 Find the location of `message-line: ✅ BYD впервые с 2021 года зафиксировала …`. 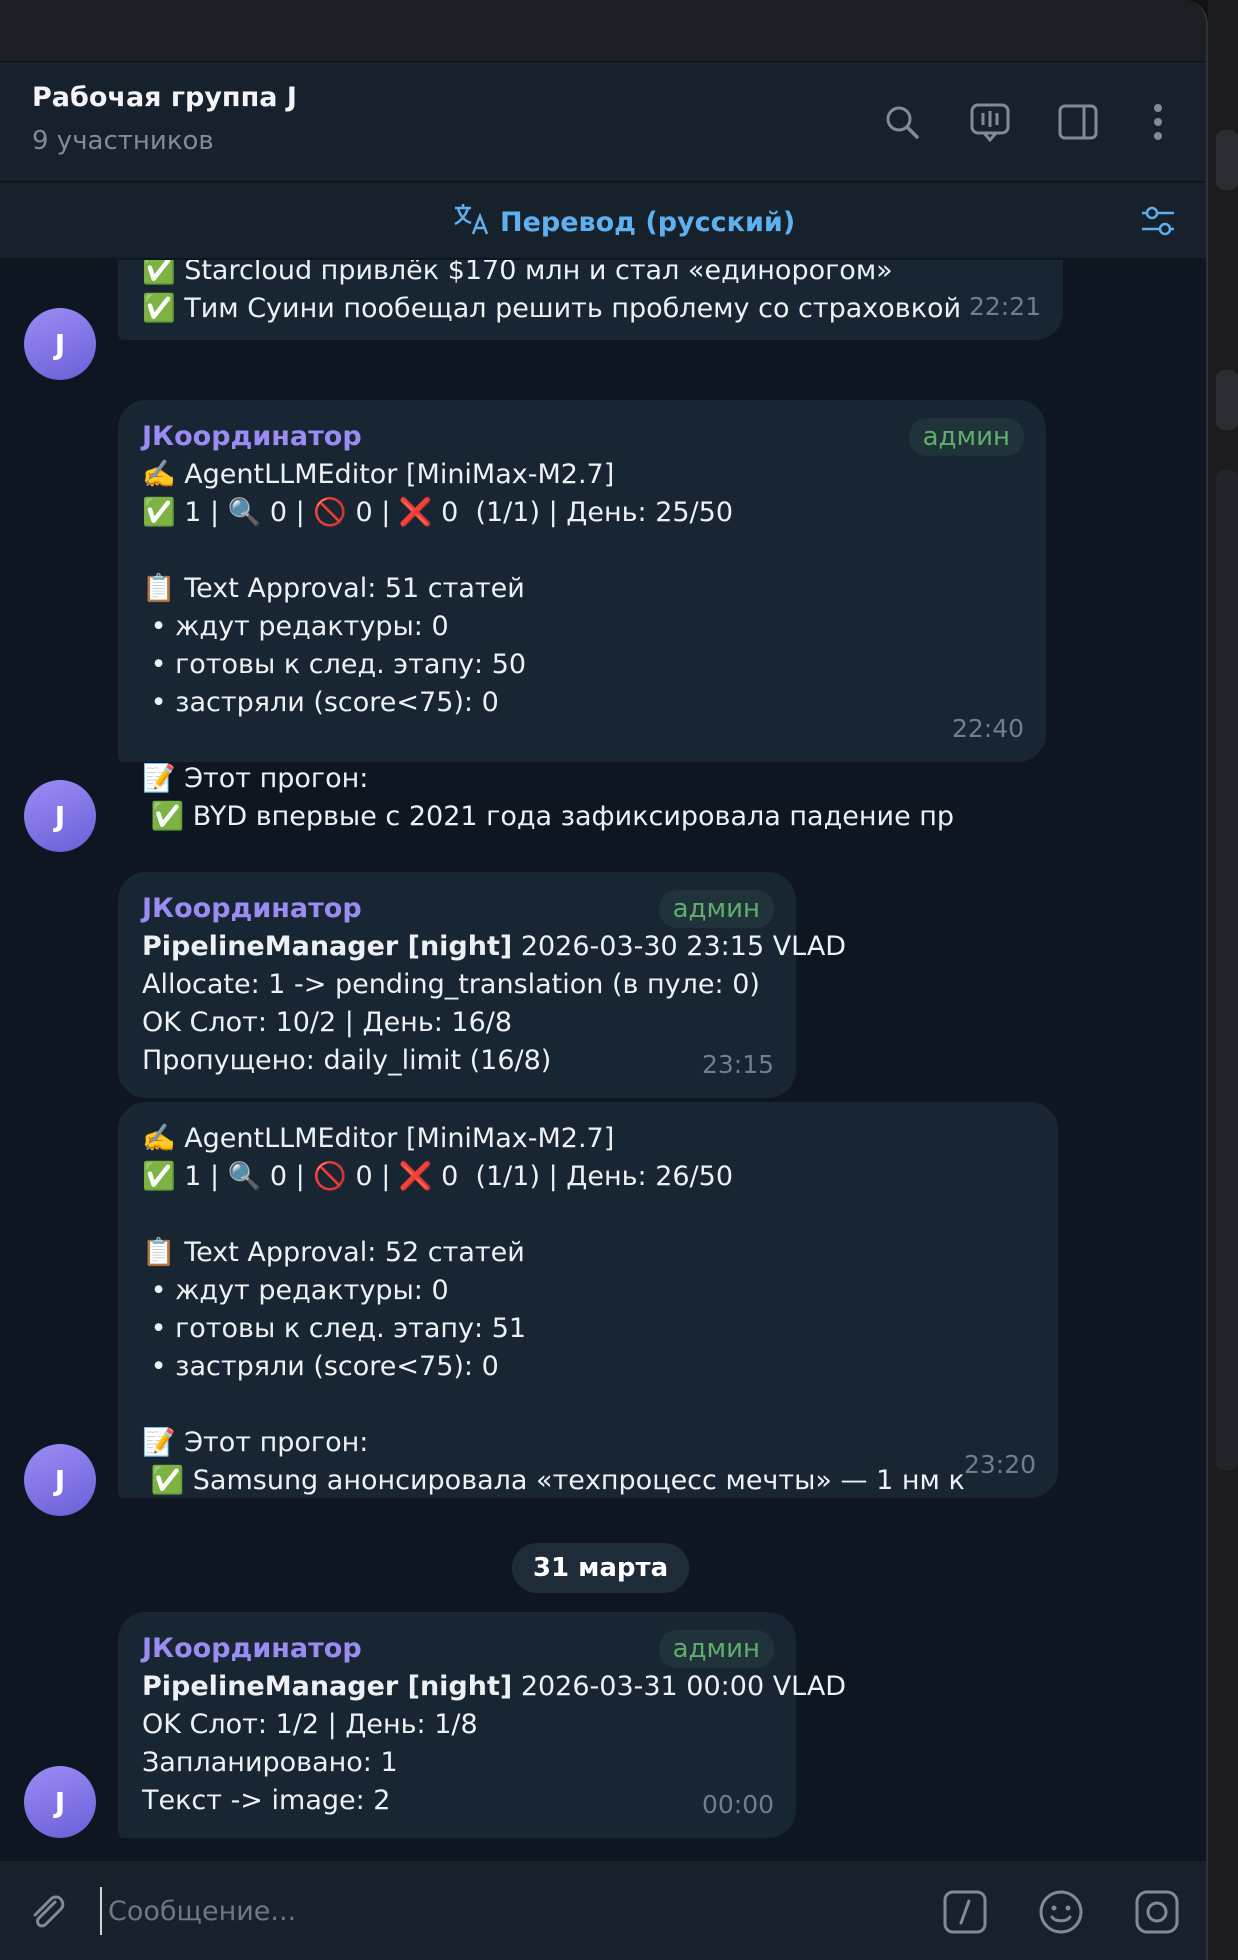

message-line: ✅ BYD впервые с 2021 года зафиксировала … is located at coordinates (548, 816).